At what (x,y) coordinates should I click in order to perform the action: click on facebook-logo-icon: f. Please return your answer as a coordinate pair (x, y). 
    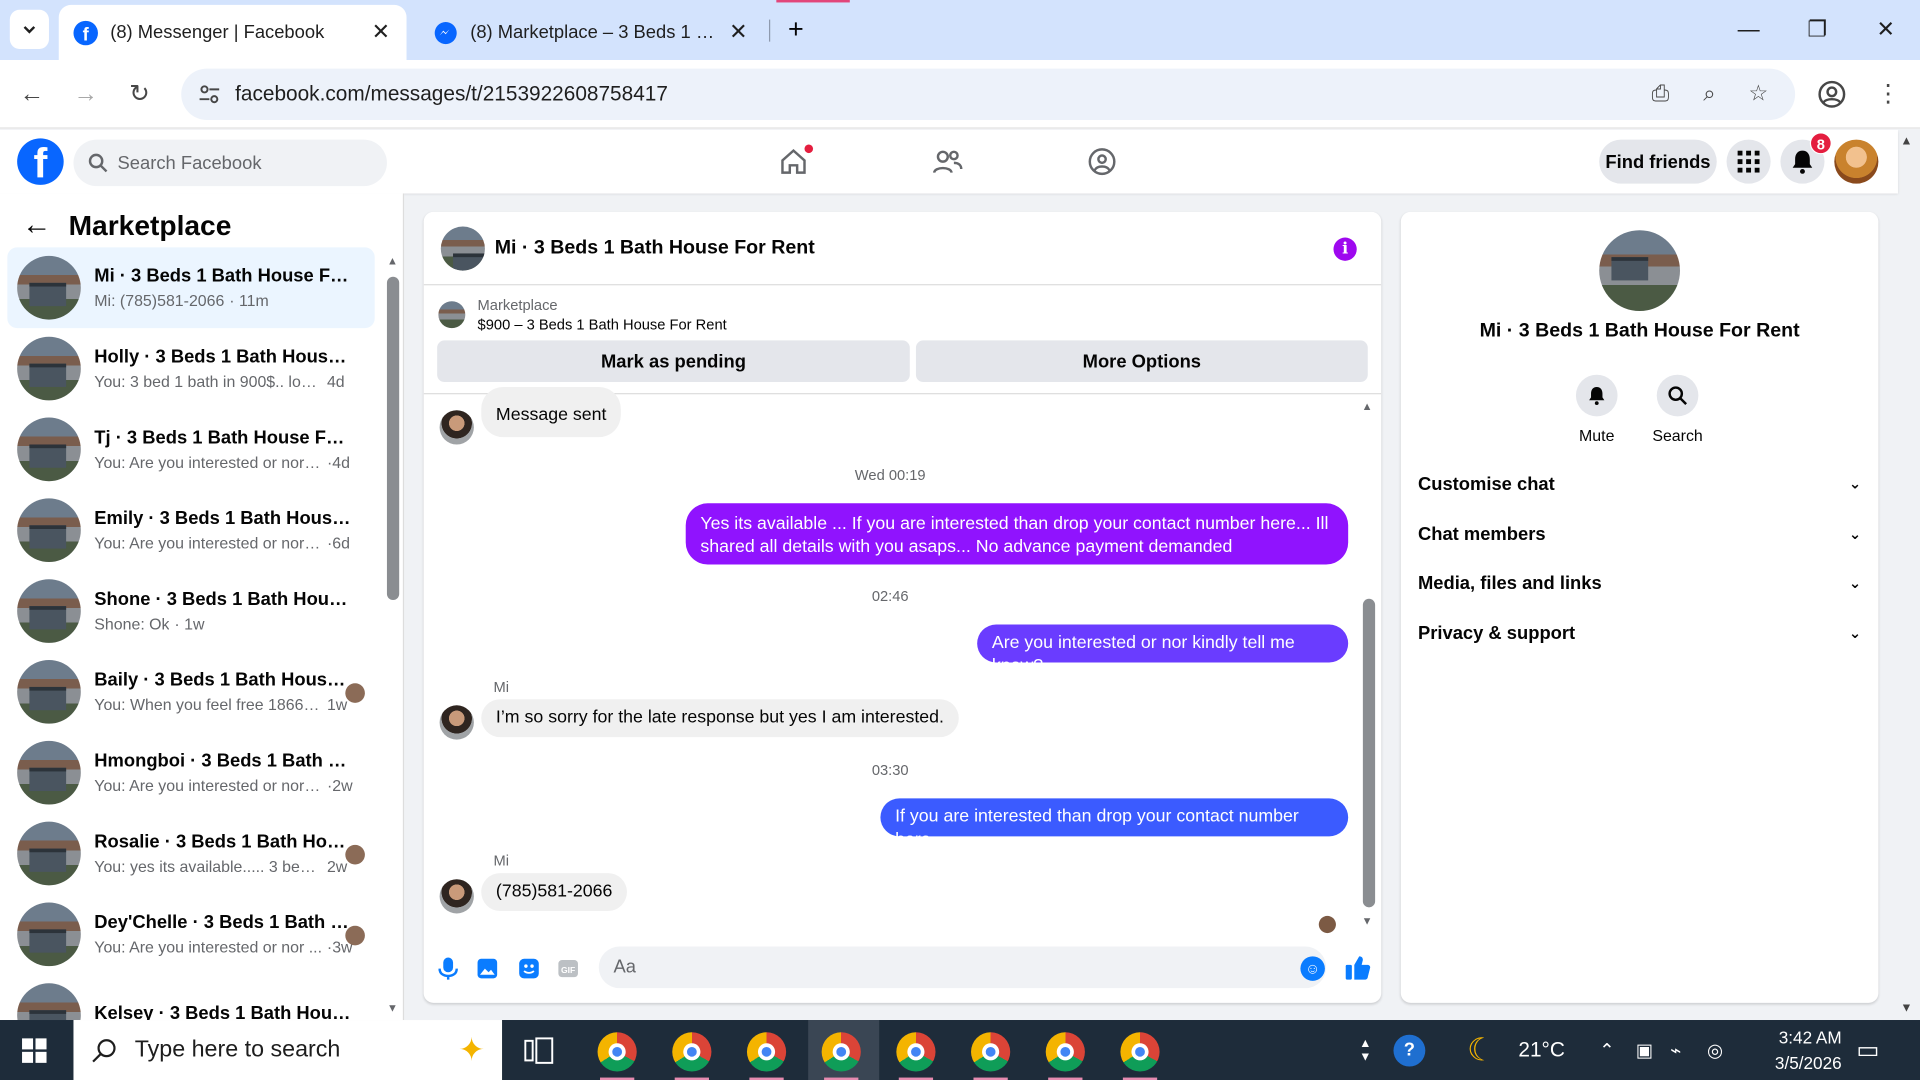
    Looking at the image, I should click on (40, 161).